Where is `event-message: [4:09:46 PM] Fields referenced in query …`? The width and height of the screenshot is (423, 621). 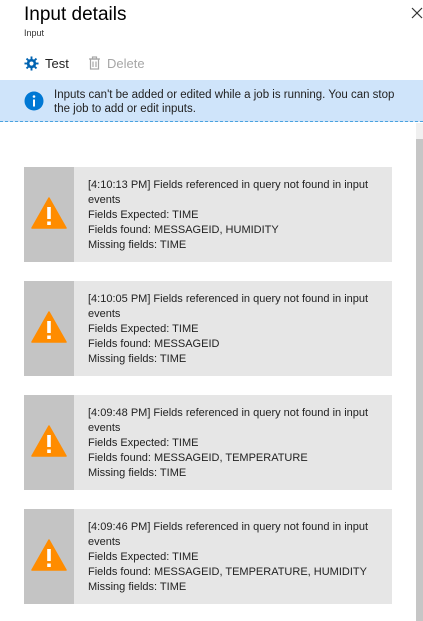 event-message: [4:09:46 PM] Fields referenced in query … is located at coordinates (238, 557).